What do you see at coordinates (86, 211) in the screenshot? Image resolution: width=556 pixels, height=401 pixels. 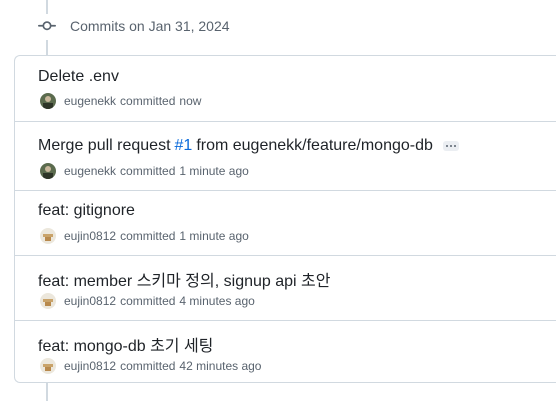 I see `commit-title-link: feat: gitignore` at bounding box center [86, 211].